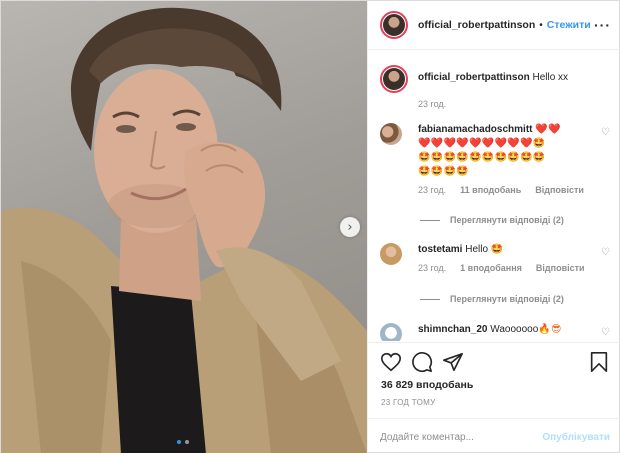 The width and height of the screenshot is (620, 453). Describe the element at coordinates (569, 25) in the screenshot. I see `follow-button: Стежити` at that location.